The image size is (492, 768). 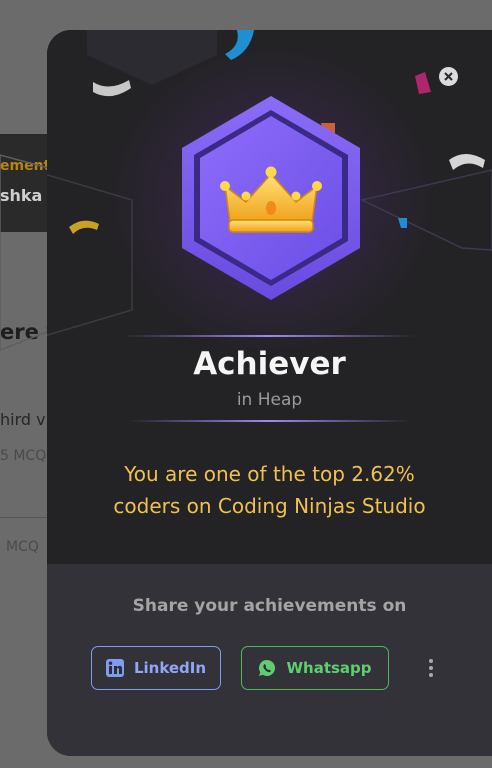 What do you see at coordinates (114, 668) in the screenshot?
I see `linkedin-icon` at bounding box center [114, 668].